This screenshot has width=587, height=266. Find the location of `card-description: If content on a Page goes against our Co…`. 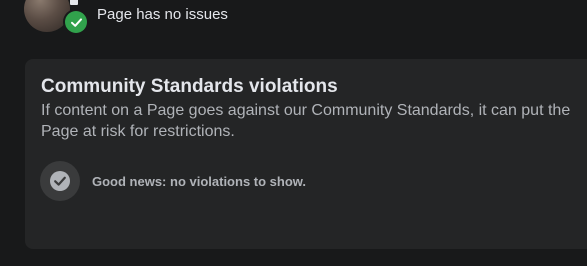

card-description: If content on a Page goes against our Co… is located at coordinates (306, 121).